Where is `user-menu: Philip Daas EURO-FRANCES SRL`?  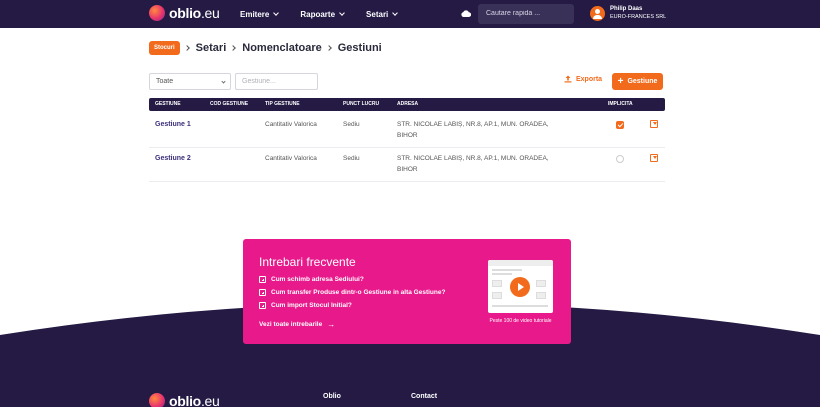 user-menu: Philip Daas EURO-FRANCES SRL is located at coordinates (628, 13).